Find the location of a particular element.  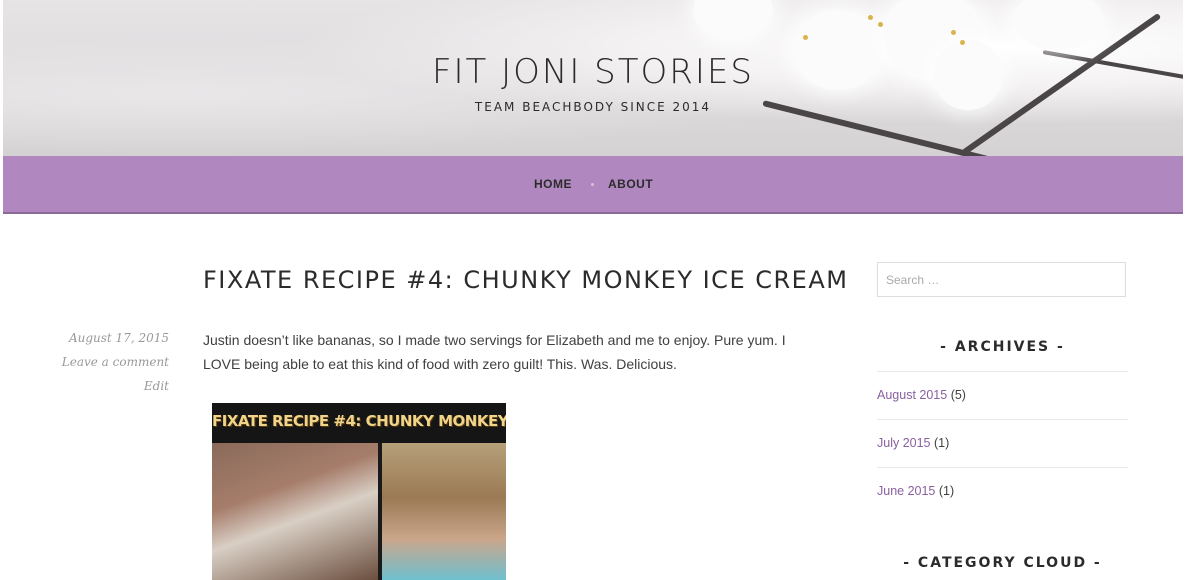

post-date: August 17, 2015 is located at coordinates (119, 338).